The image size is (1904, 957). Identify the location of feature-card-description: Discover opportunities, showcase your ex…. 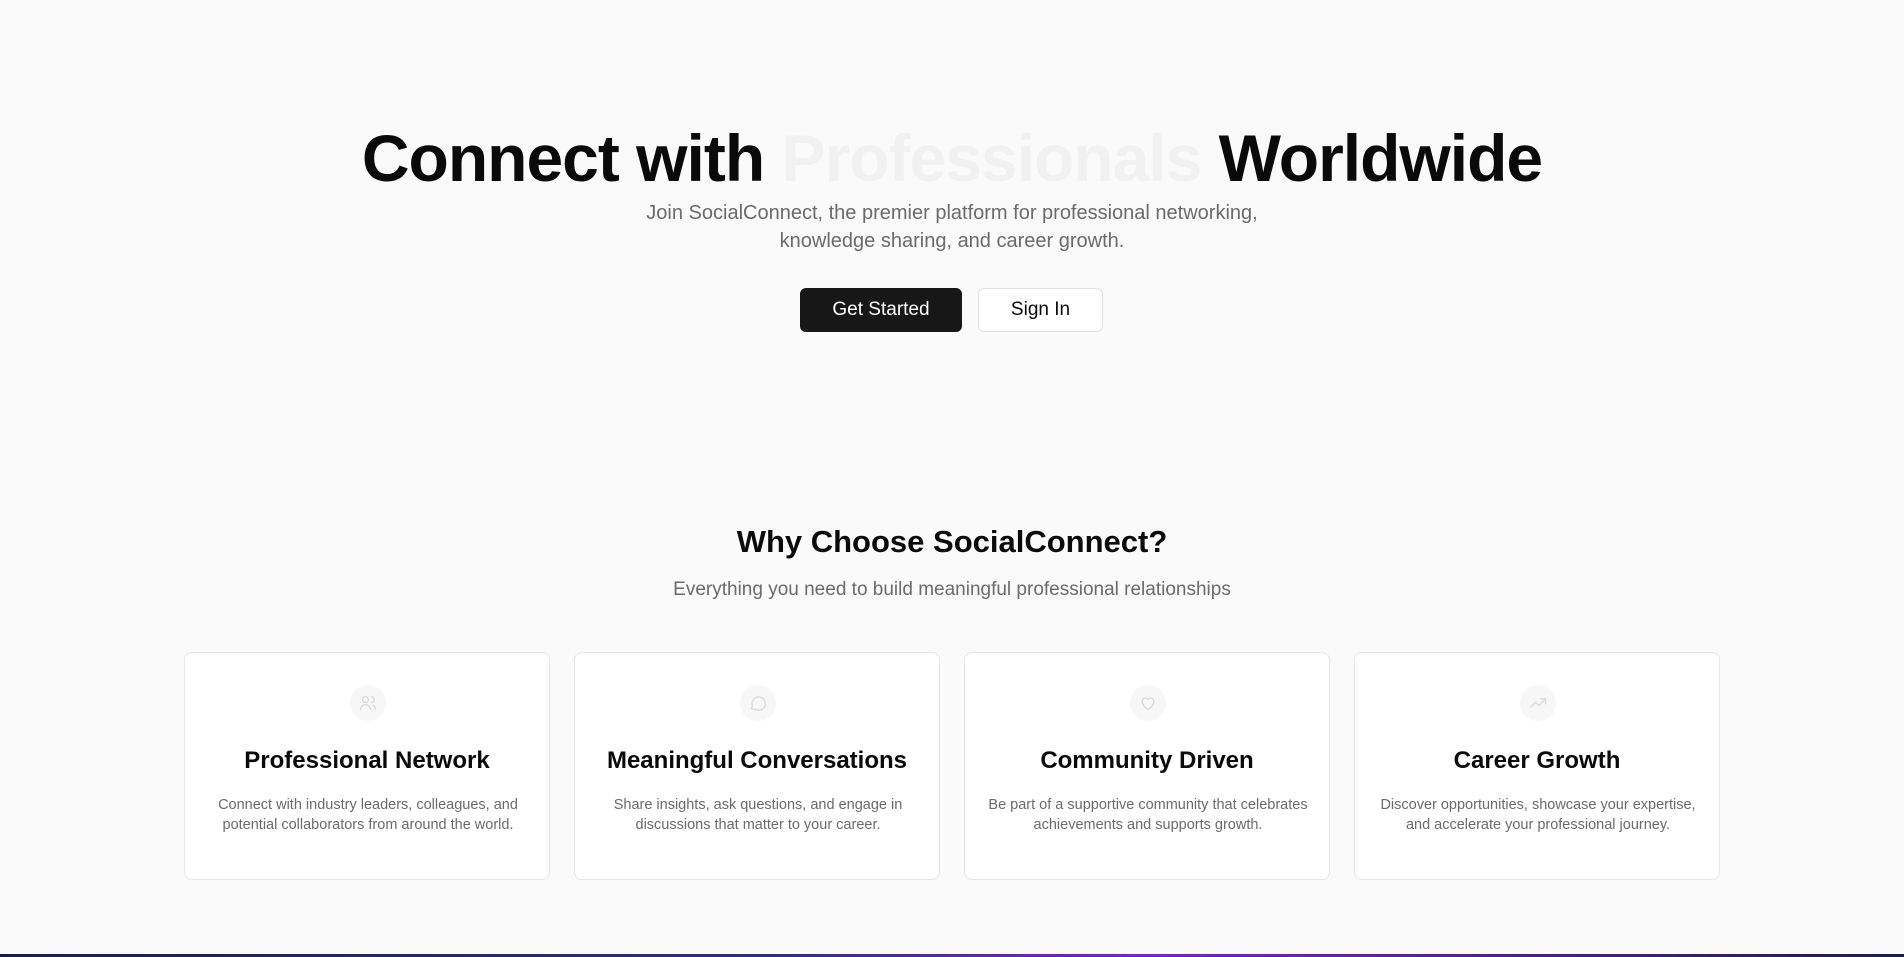
(1538, 815).